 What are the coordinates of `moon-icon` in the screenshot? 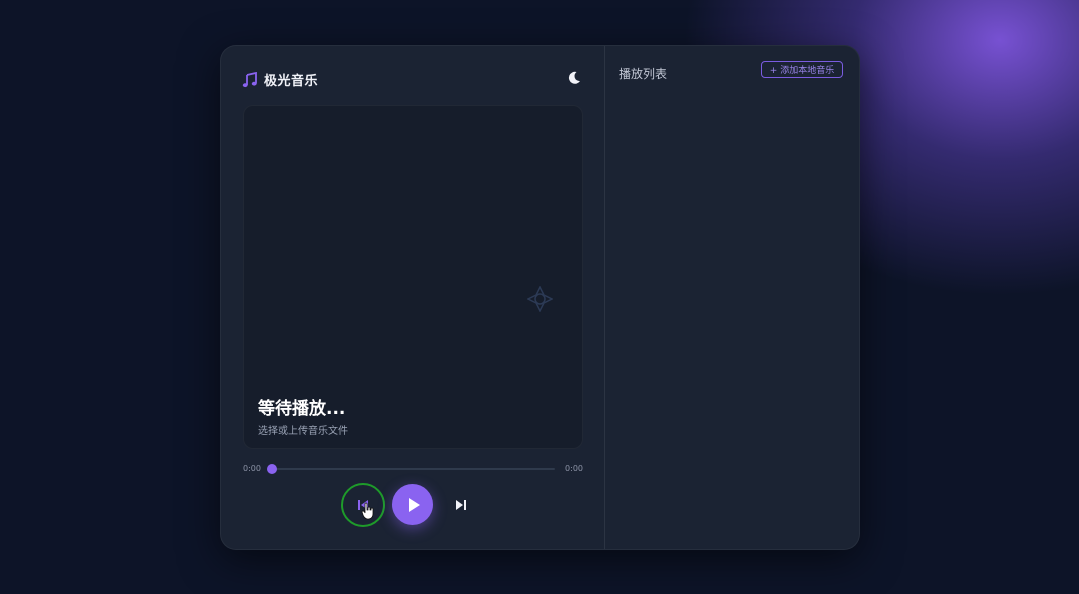 It's located at (574, 78).